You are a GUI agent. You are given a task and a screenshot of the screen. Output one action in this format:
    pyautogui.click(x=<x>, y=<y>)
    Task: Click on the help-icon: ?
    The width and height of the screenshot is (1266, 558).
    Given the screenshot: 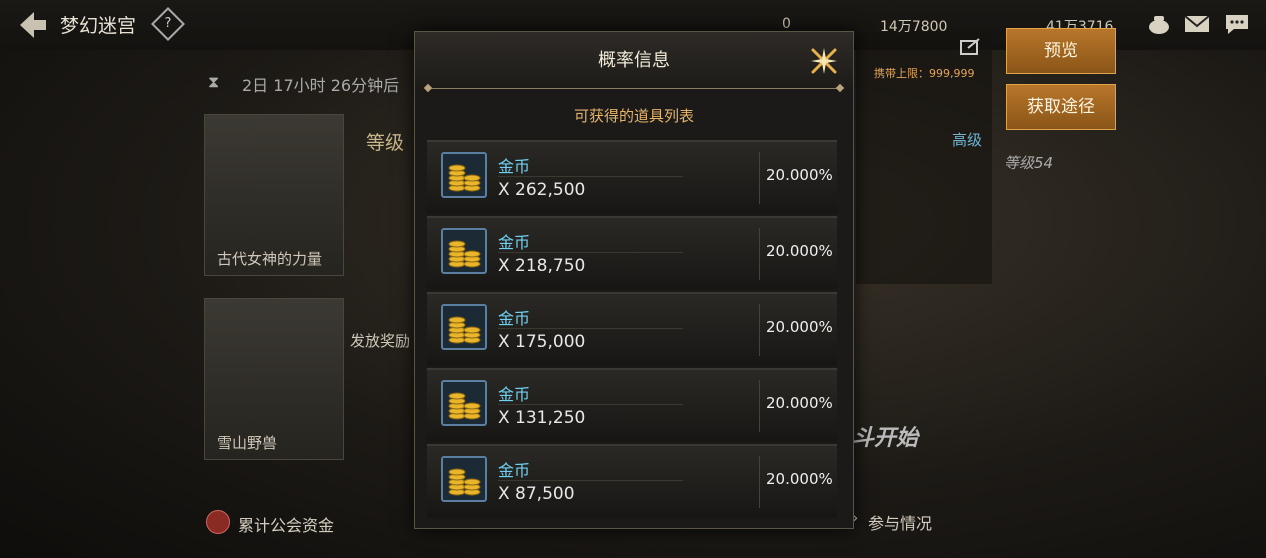 What is the action you would take?
    pyautogui.click(x=168, y=24)
    